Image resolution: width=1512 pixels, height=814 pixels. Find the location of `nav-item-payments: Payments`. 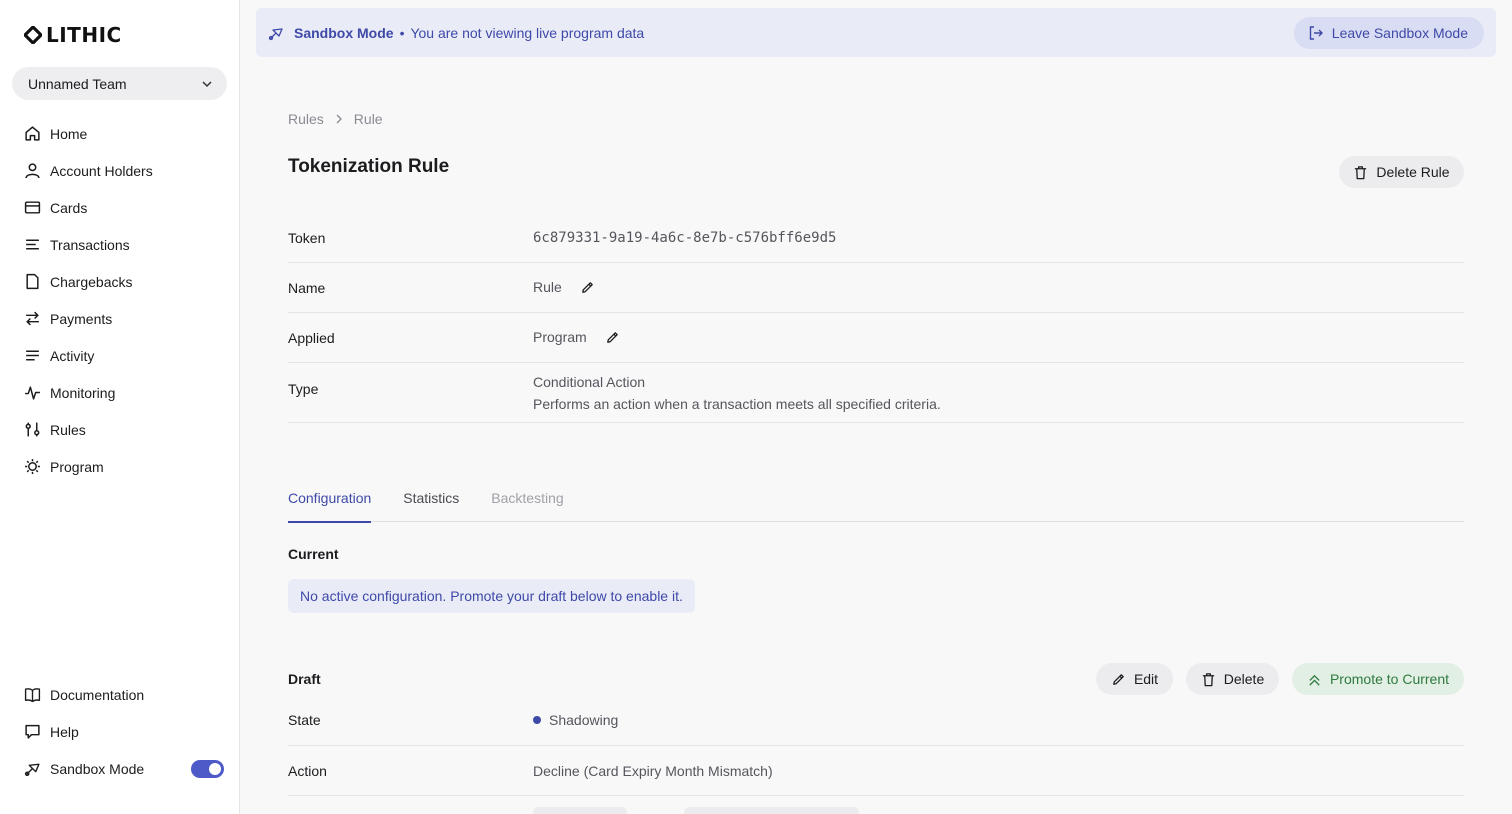

nav-item-payments: Payments is located at coordinates (124, 318).